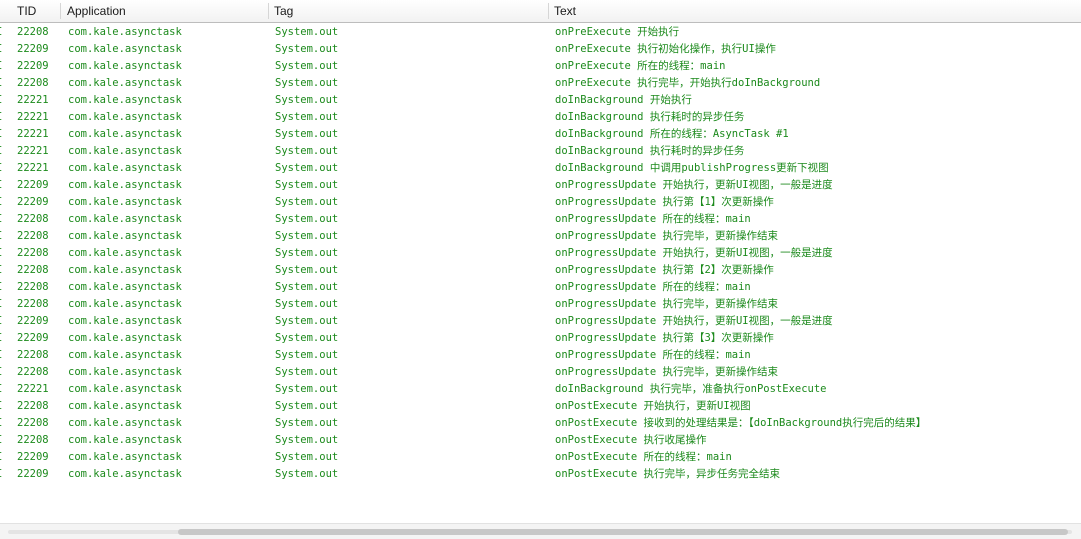  Describe the element at coordinates (665, 49) in the screenshot. I see `log-message: onPreExecute 执行初始化操作，执行UI操作` at that location.